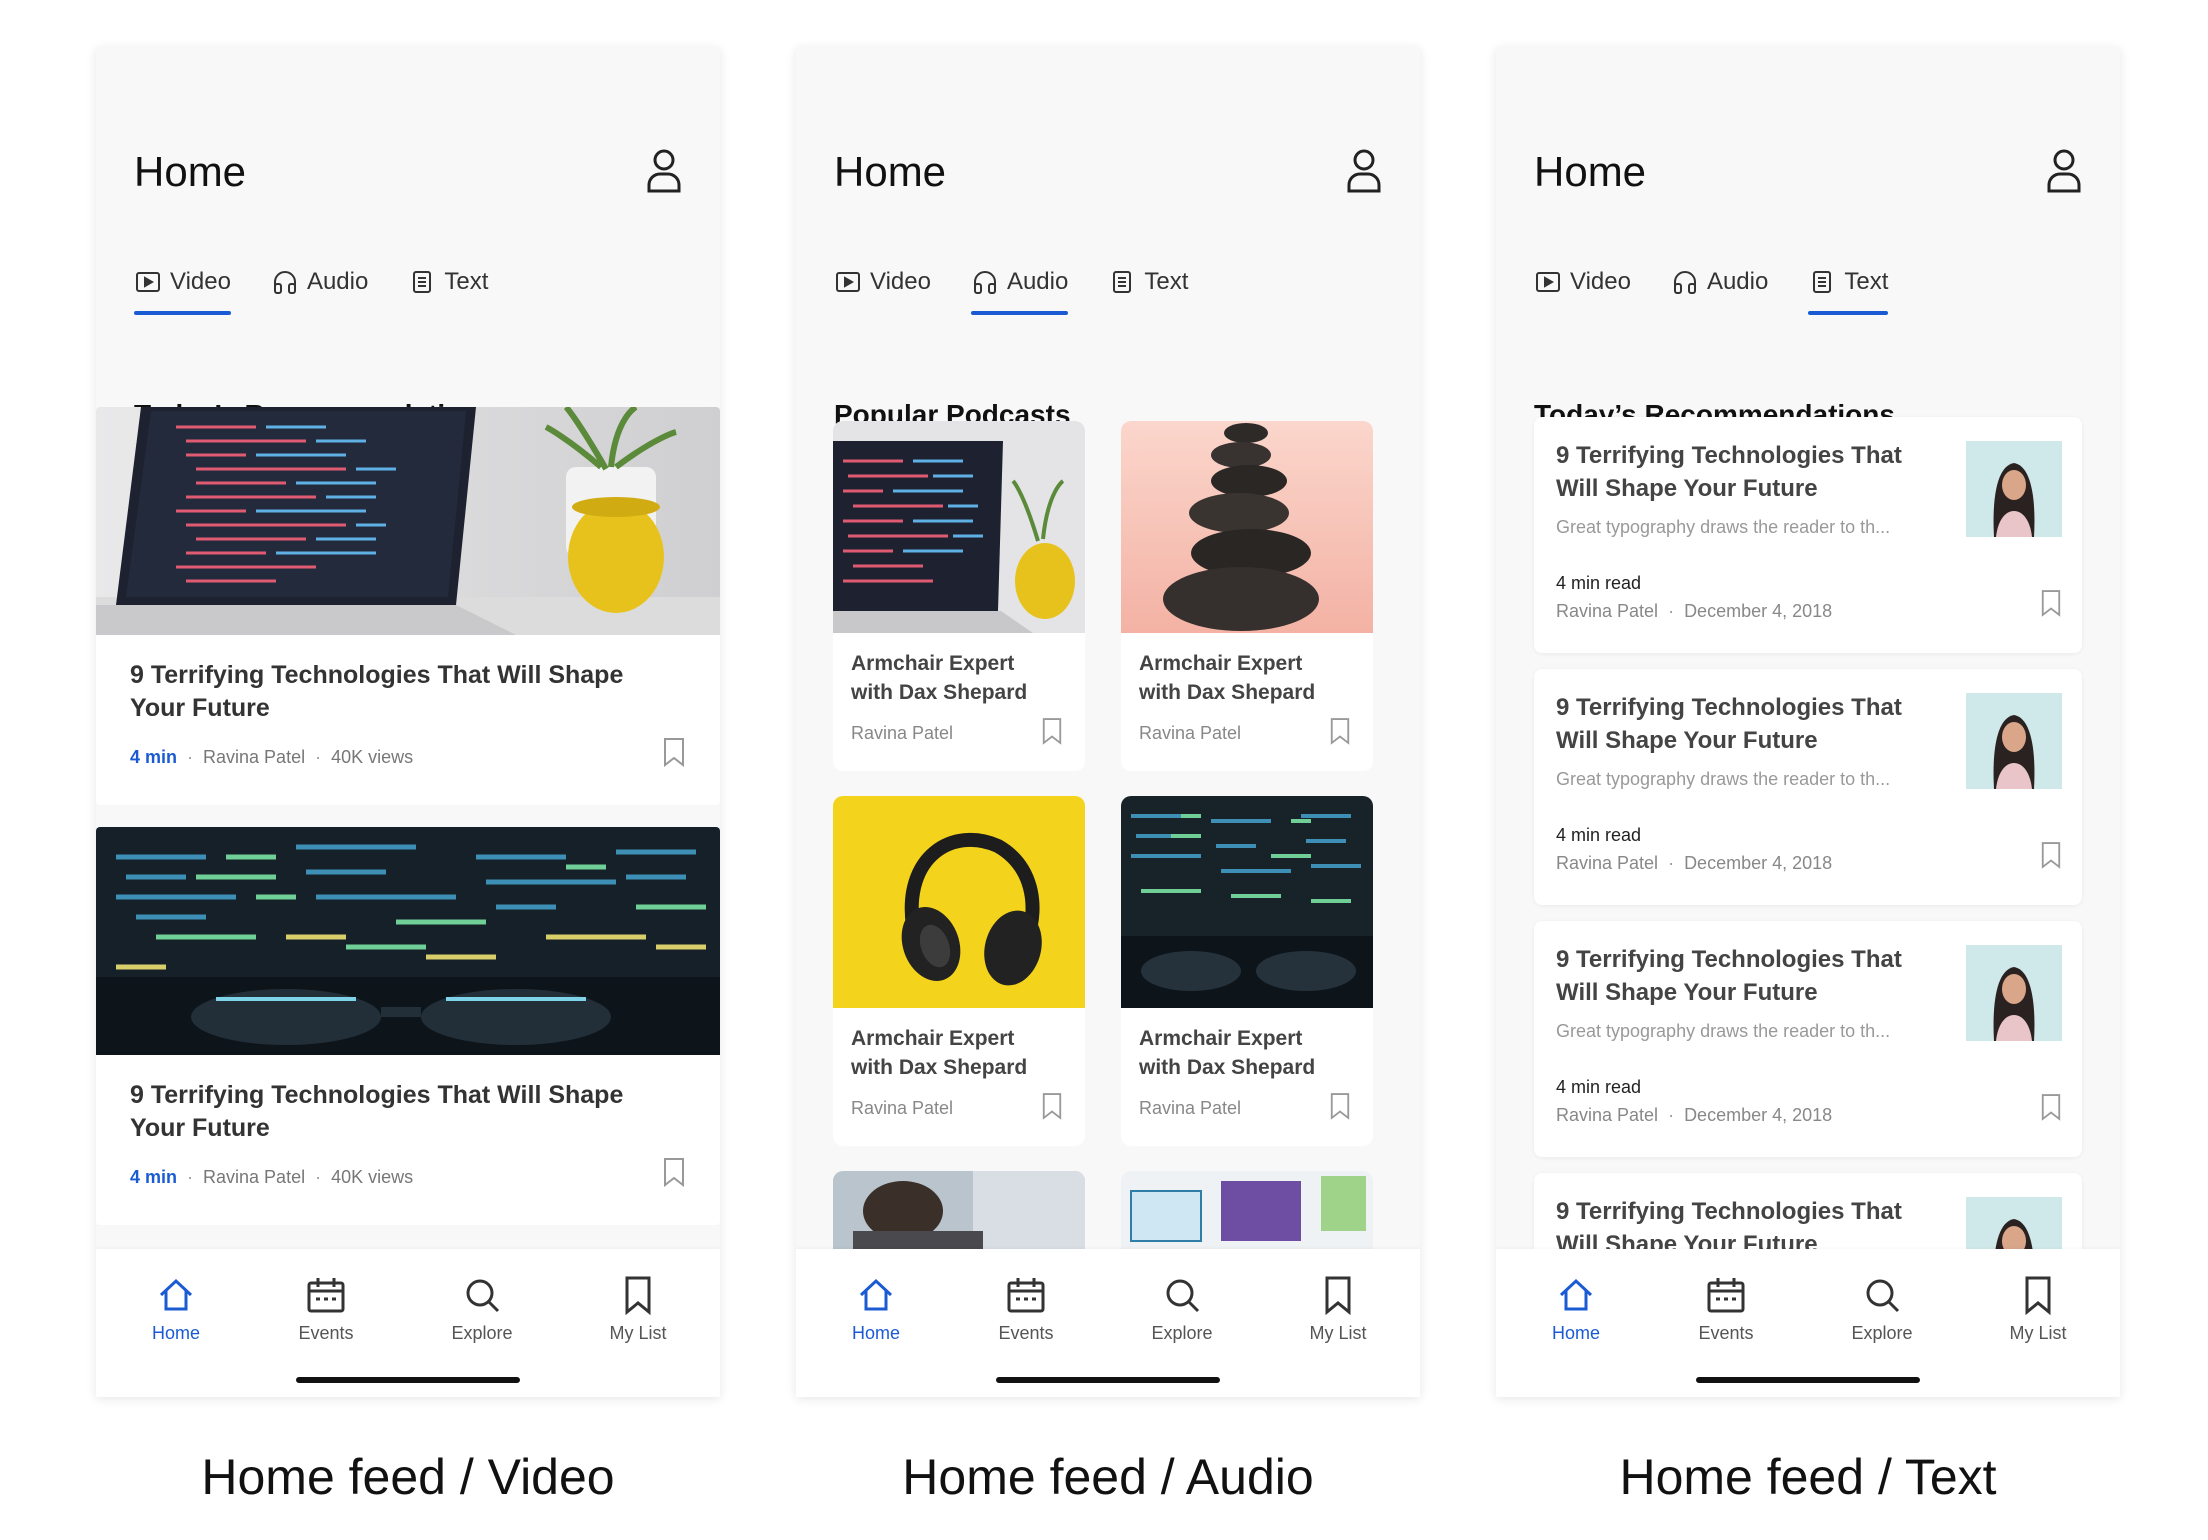  What do you see at coordinates (372, 1177) in the screenshot?
I see `views: 40K views` at bounding box center [372, 1177].